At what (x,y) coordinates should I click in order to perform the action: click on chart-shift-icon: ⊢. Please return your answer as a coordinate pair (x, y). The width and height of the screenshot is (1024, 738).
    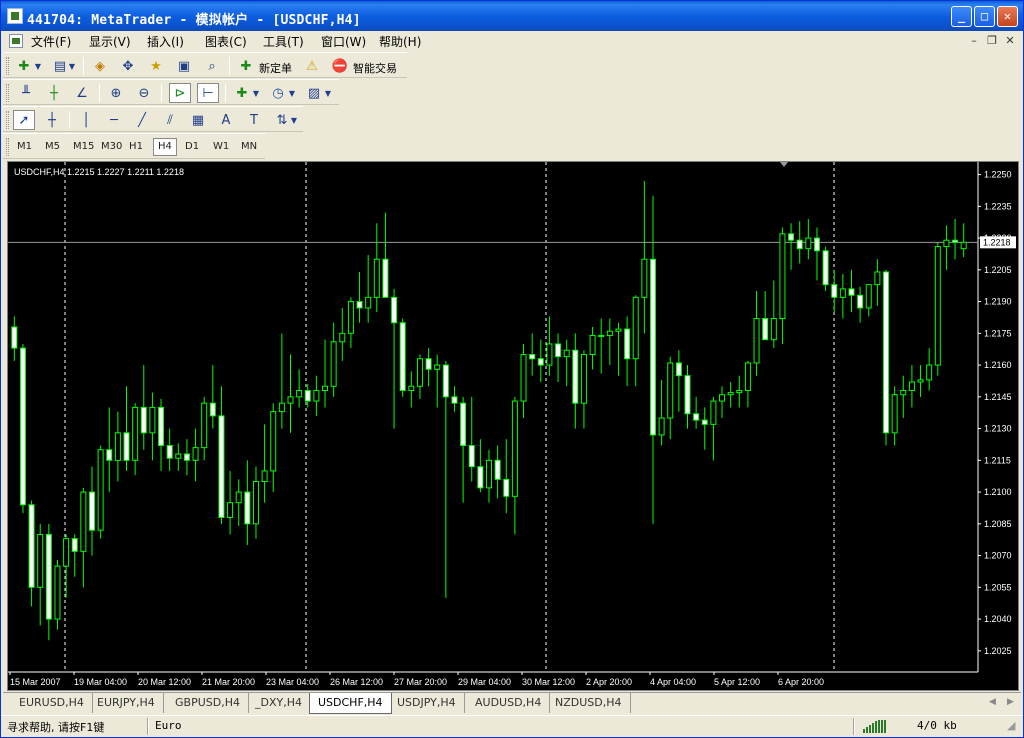
    Looking at the image, I should click on (208, 93).